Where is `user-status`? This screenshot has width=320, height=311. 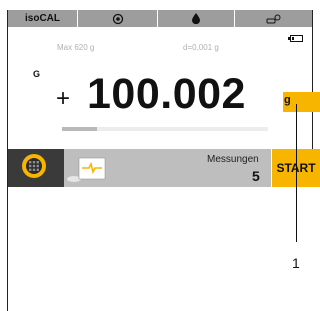 user-status is located at coordinates (273, 18).